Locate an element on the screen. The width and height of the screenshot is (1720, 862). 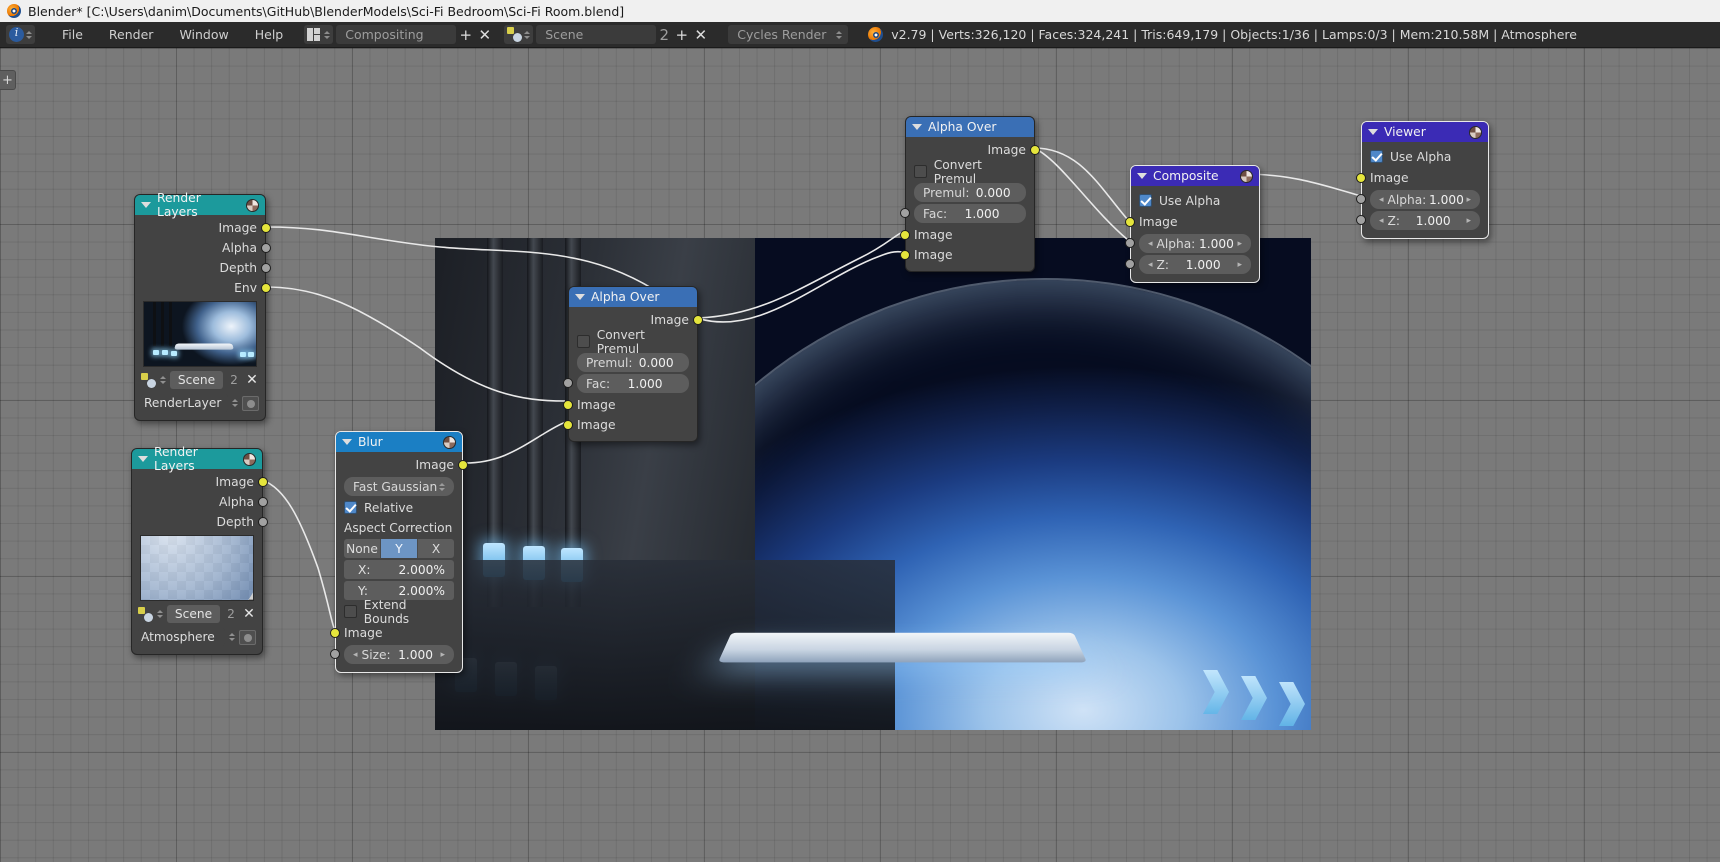
aspect-correction-segmented: None Y X is located at coordinates (399, 548).